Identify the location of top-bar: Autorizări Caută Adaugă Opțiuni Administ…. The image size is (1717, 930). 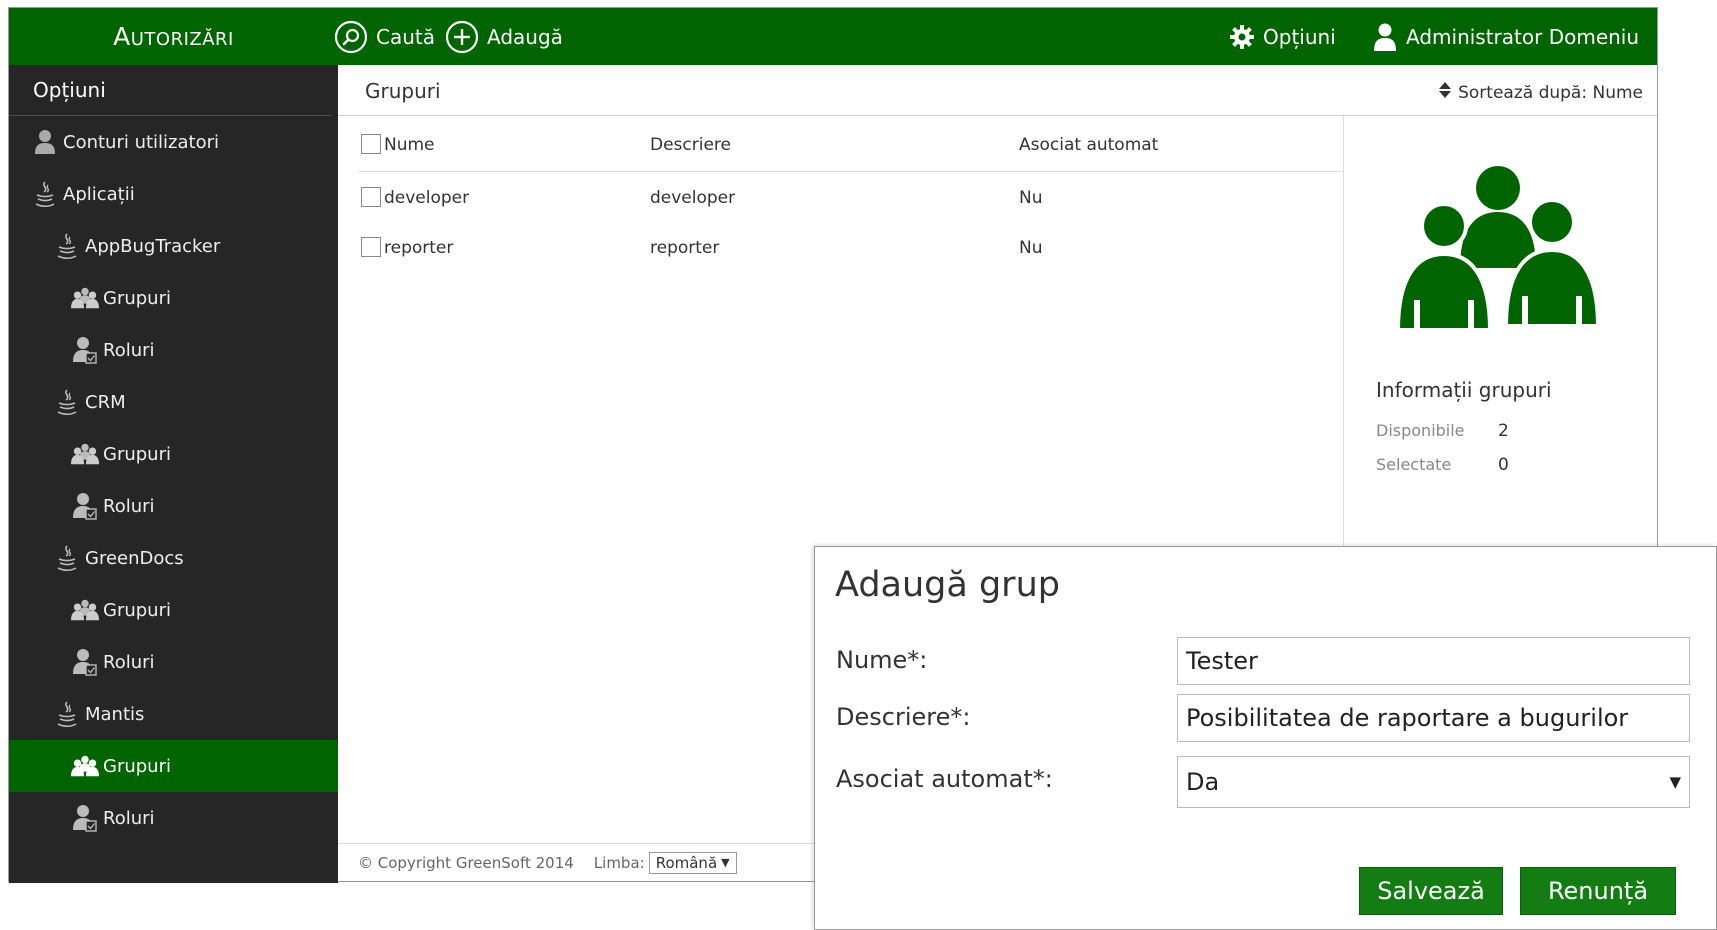
(833, 36).